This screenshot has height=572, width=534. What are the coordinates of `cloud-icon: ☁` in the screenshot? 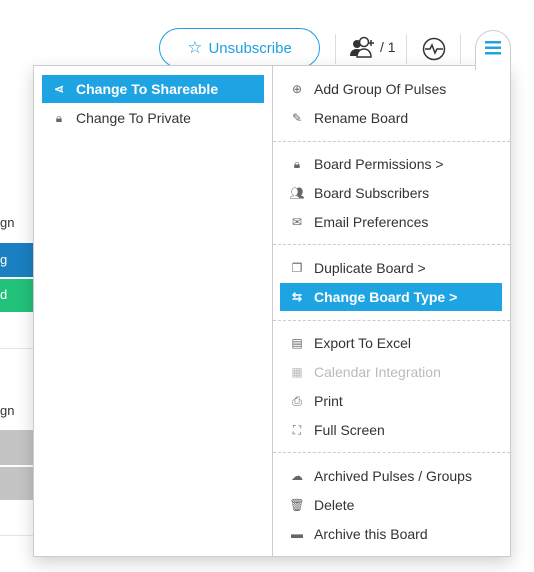 It's located at (297, 476).